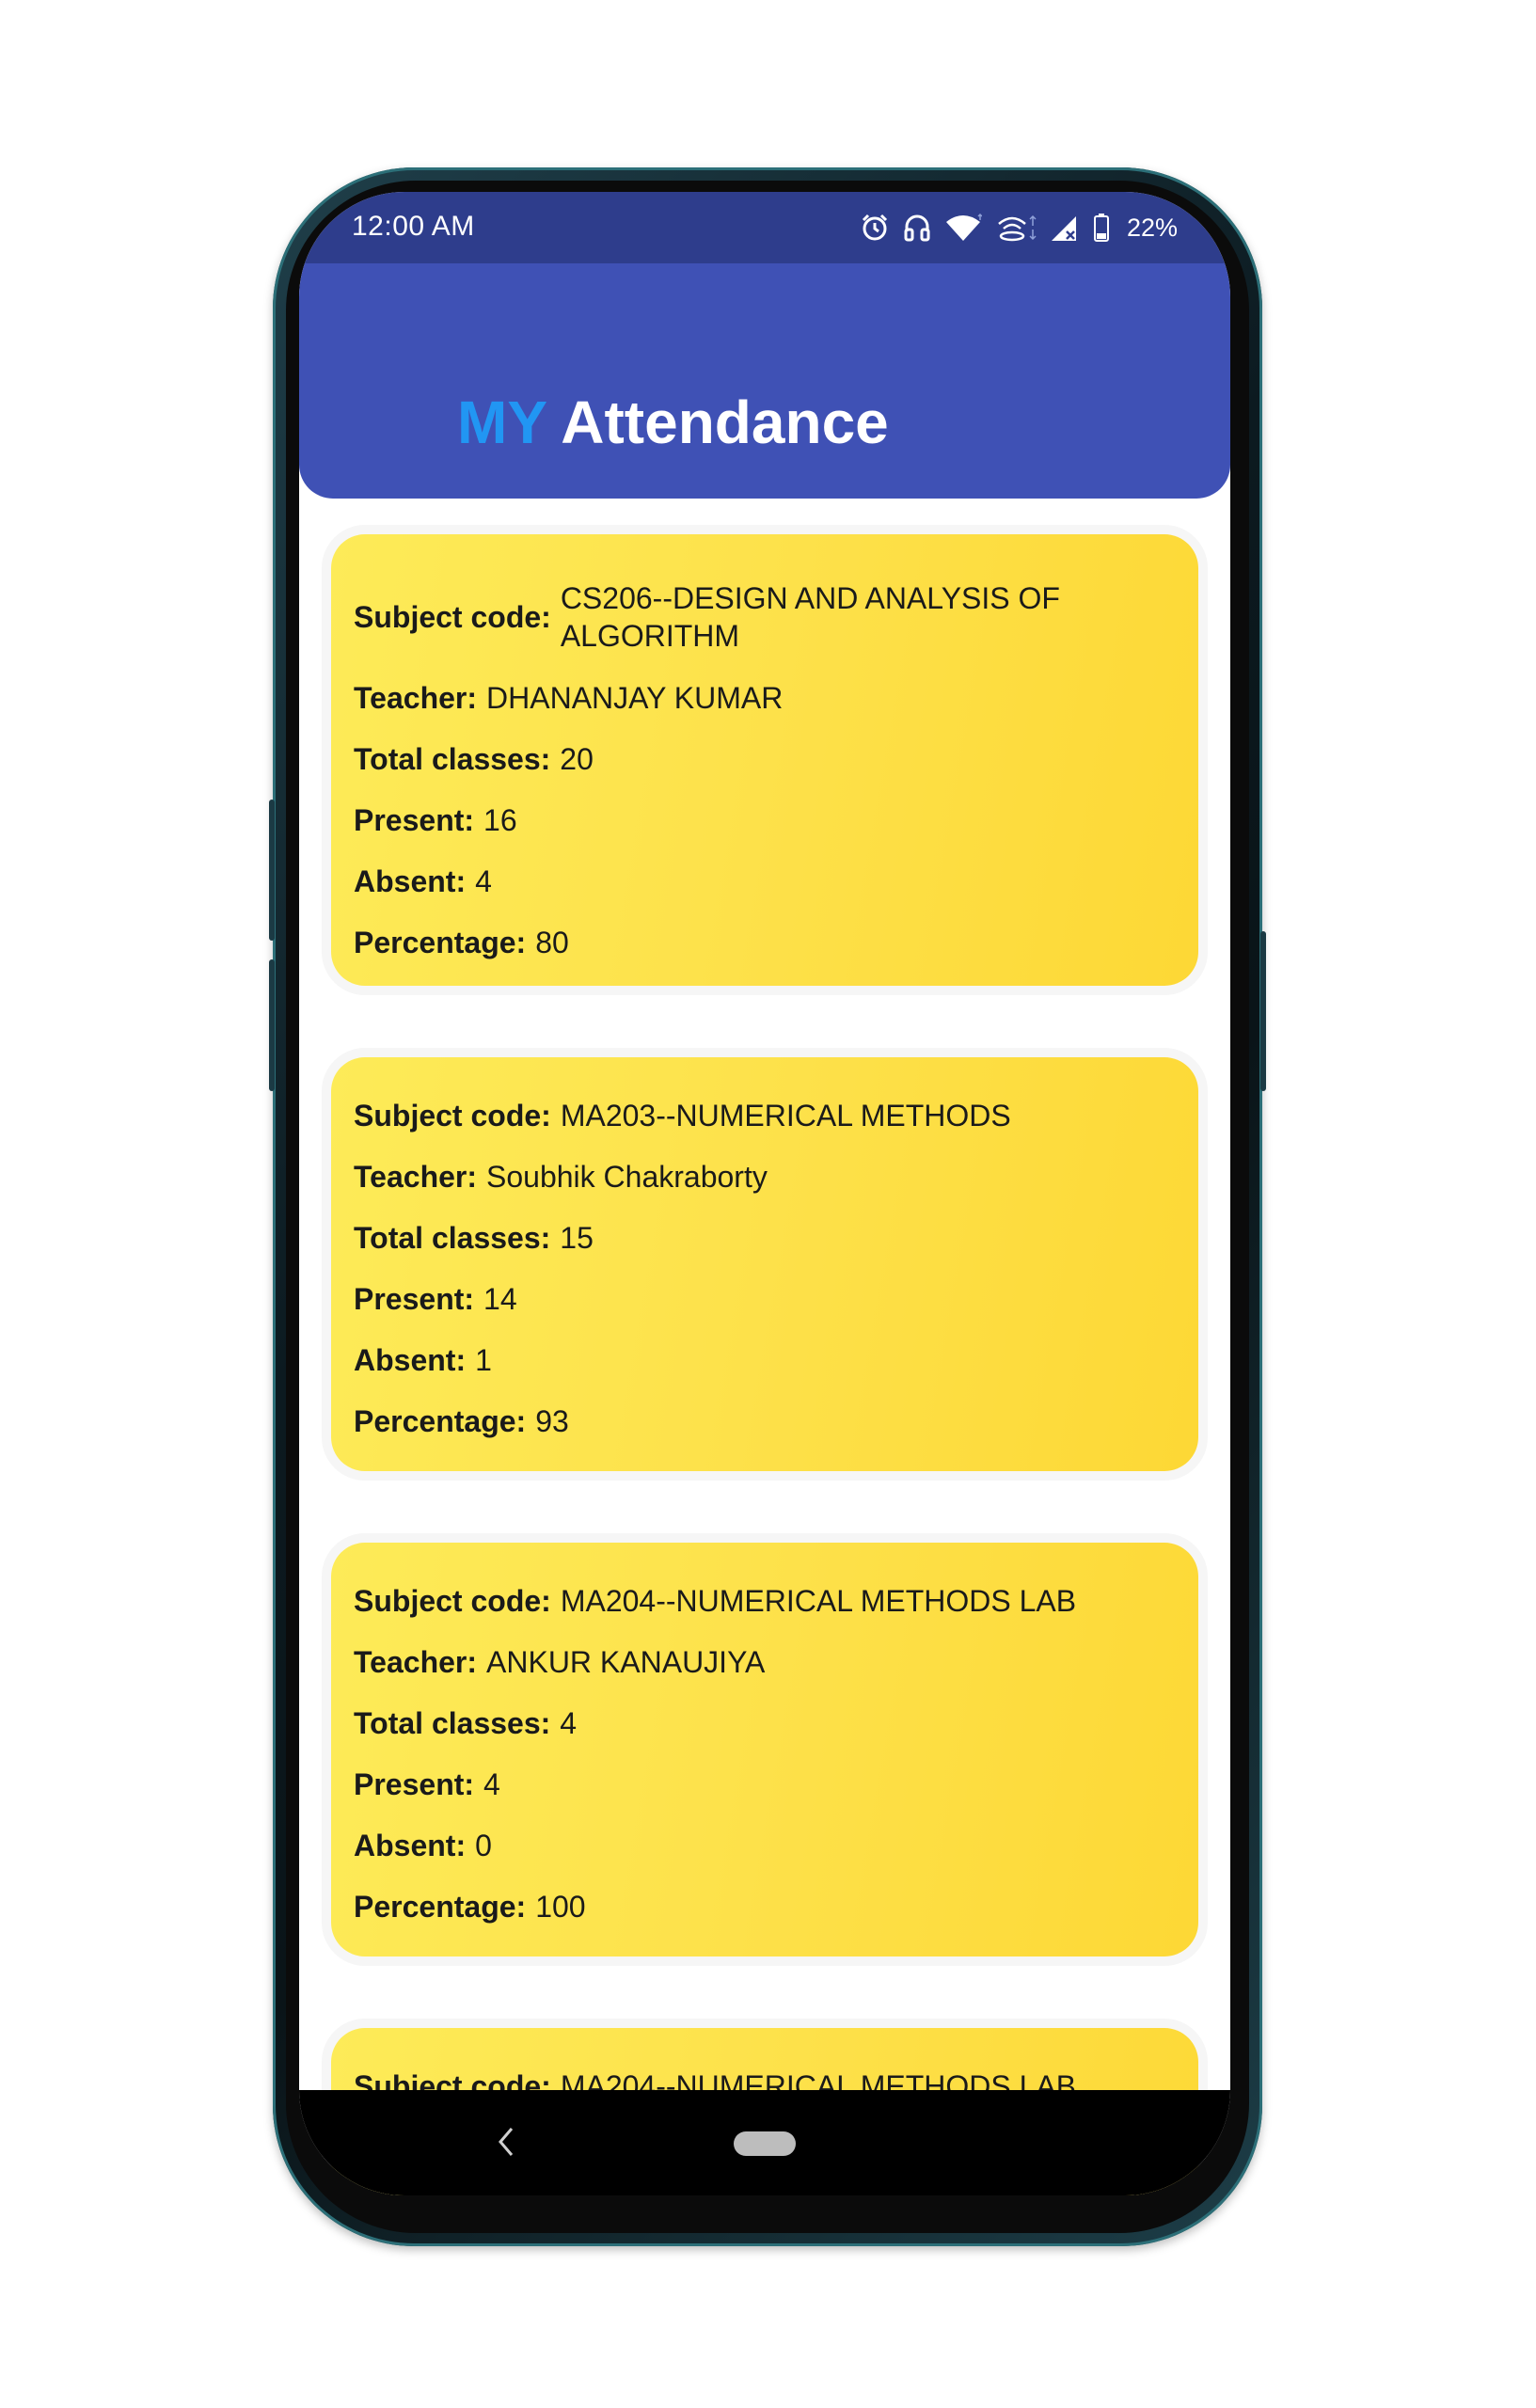 The image size is (1536, 2408). Describe the element at coordinates (765, 1299) in the screenshot. I see `present-row: Present: 14` at that location.